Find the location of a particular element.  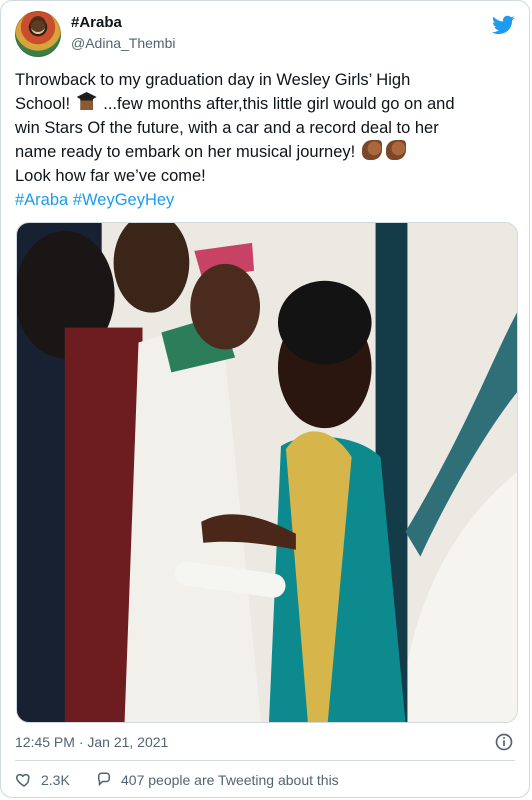

hashtags-line: #Araba #WeyGeyHey is located at coordinates (265, 200).